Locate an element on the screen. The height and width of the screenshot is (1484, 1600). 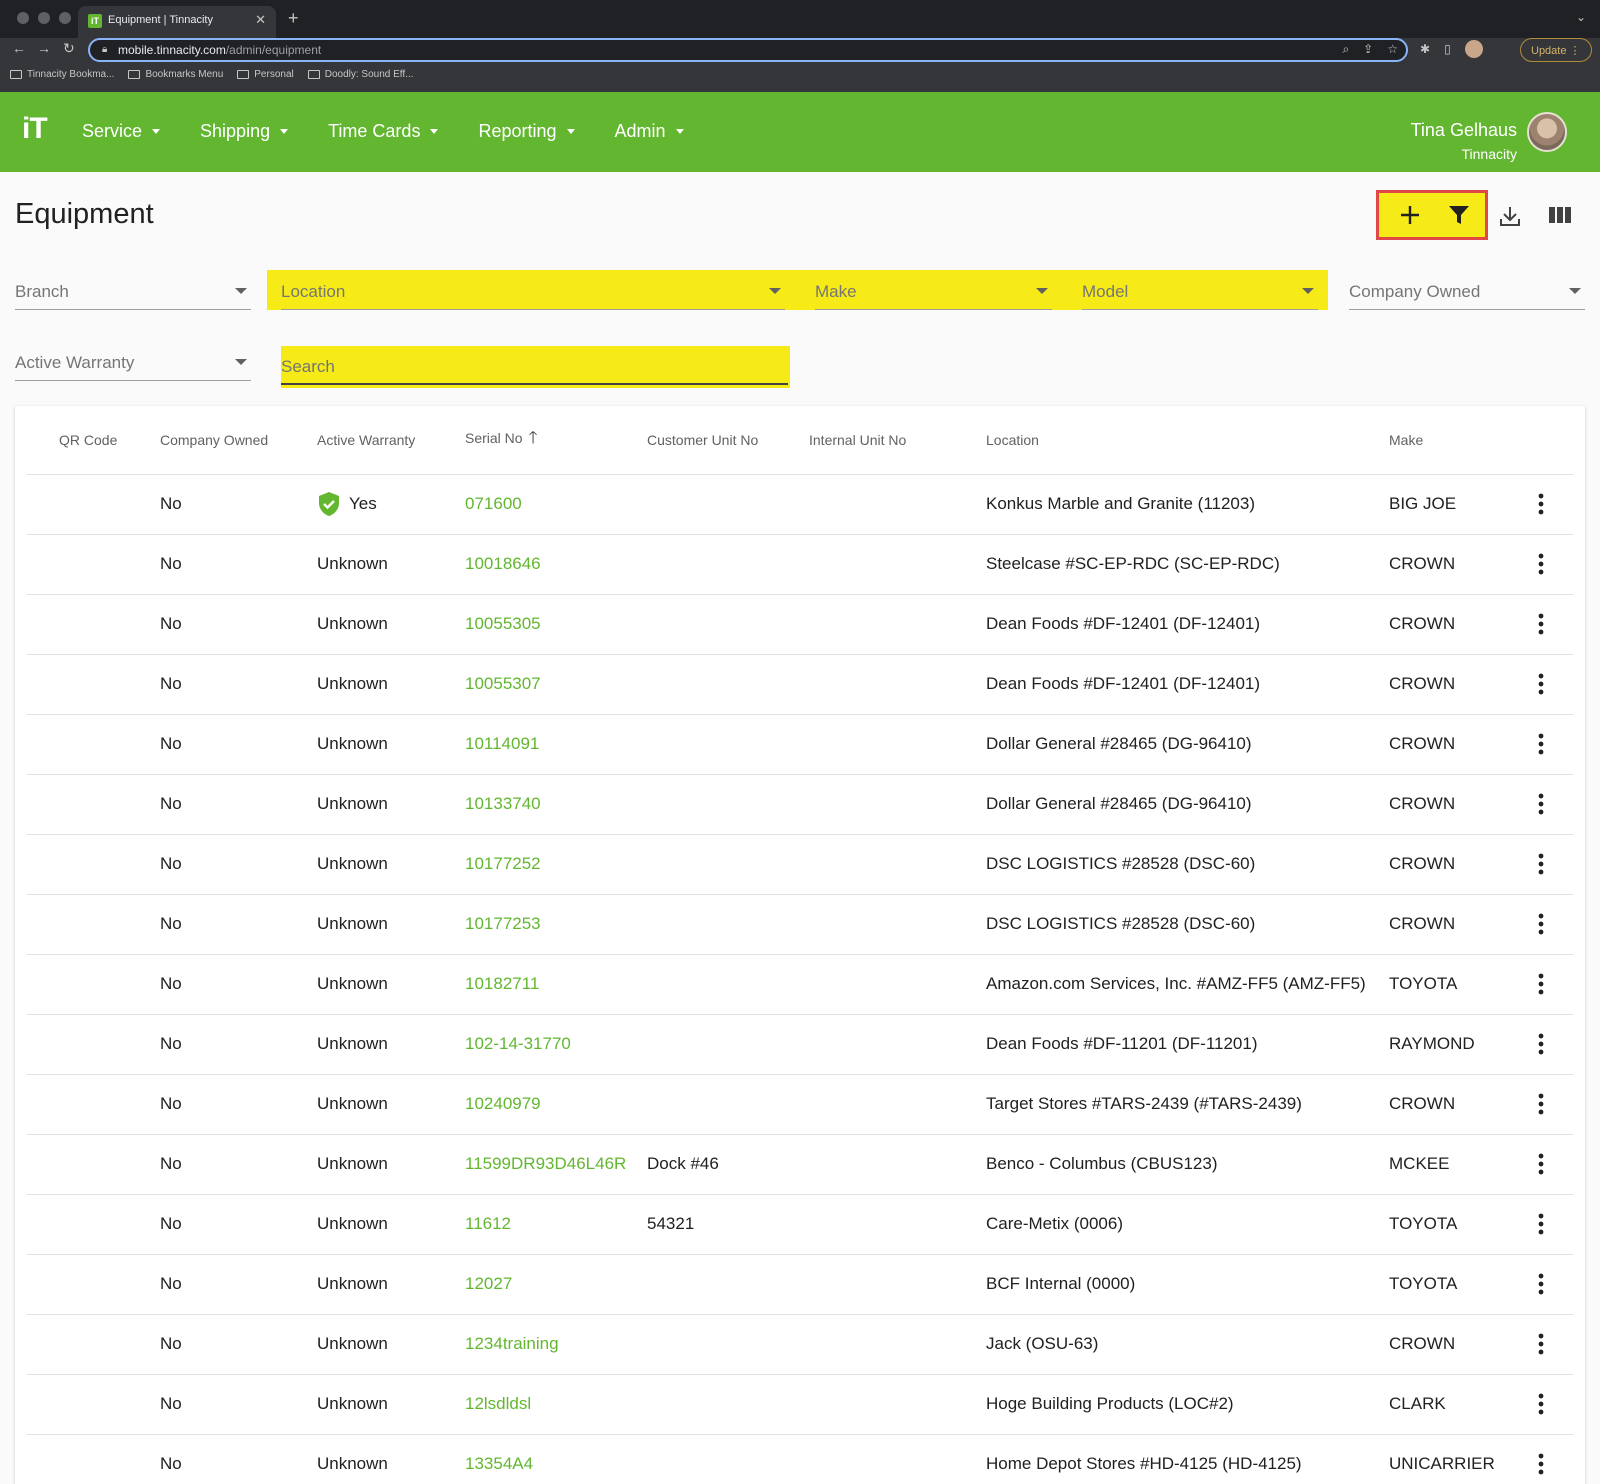
zoom-icon: ⌕ is located at coordinates (1345, 49).